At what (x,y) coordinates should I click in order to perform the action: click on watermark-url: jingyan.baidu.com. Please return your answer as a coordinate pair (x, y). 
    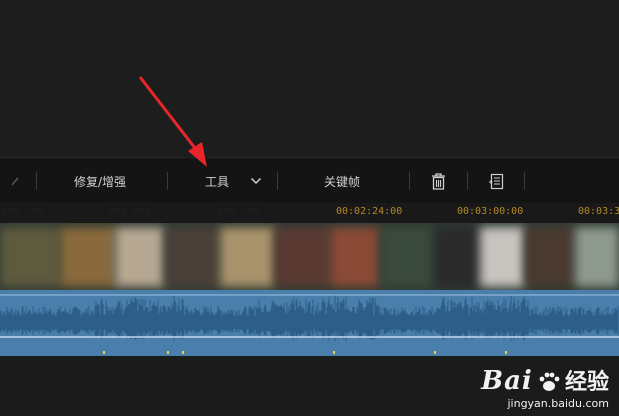
    Looking at the image, I should click on (558, 403).